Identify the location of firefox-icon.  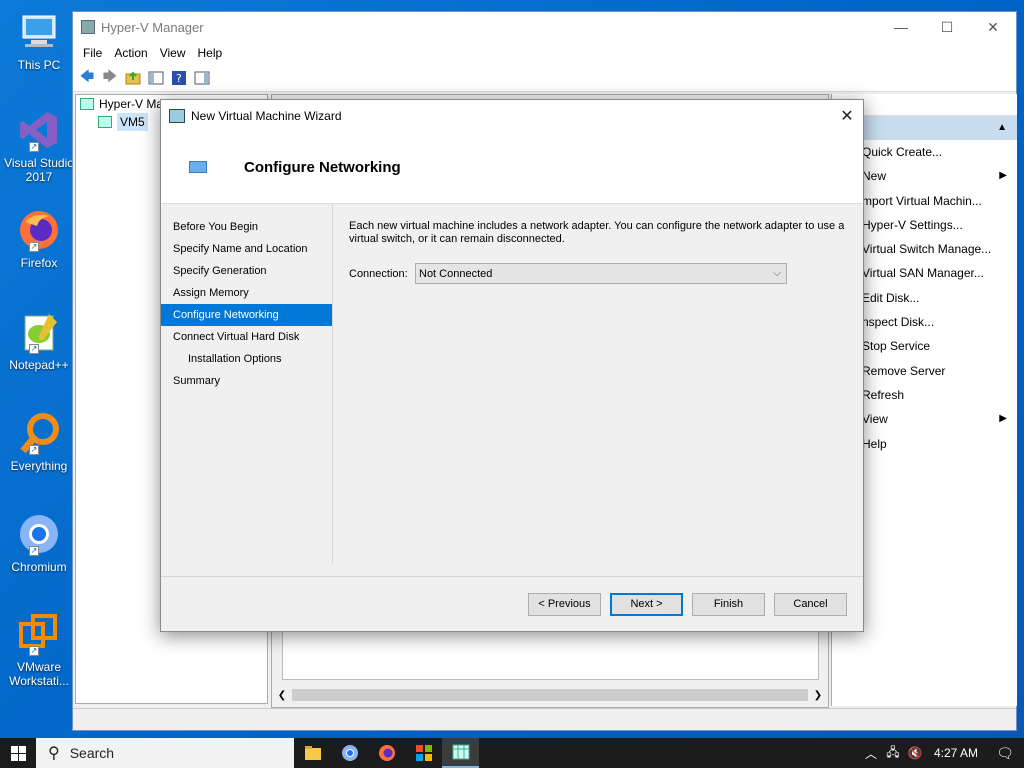
(386, 753).